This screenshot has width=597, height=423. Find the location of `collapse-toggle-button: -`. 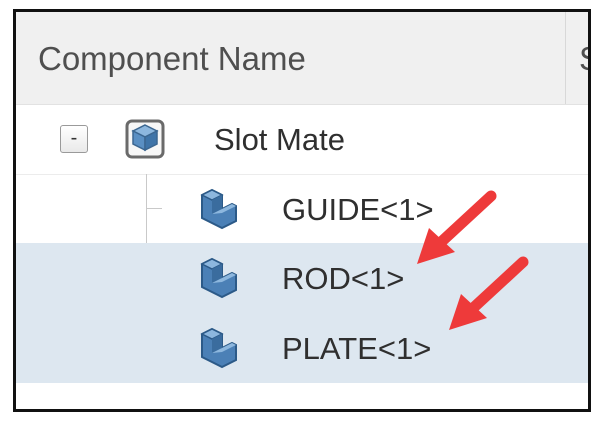

collapse-toggle-button: - is located at coordinates (74, 139).